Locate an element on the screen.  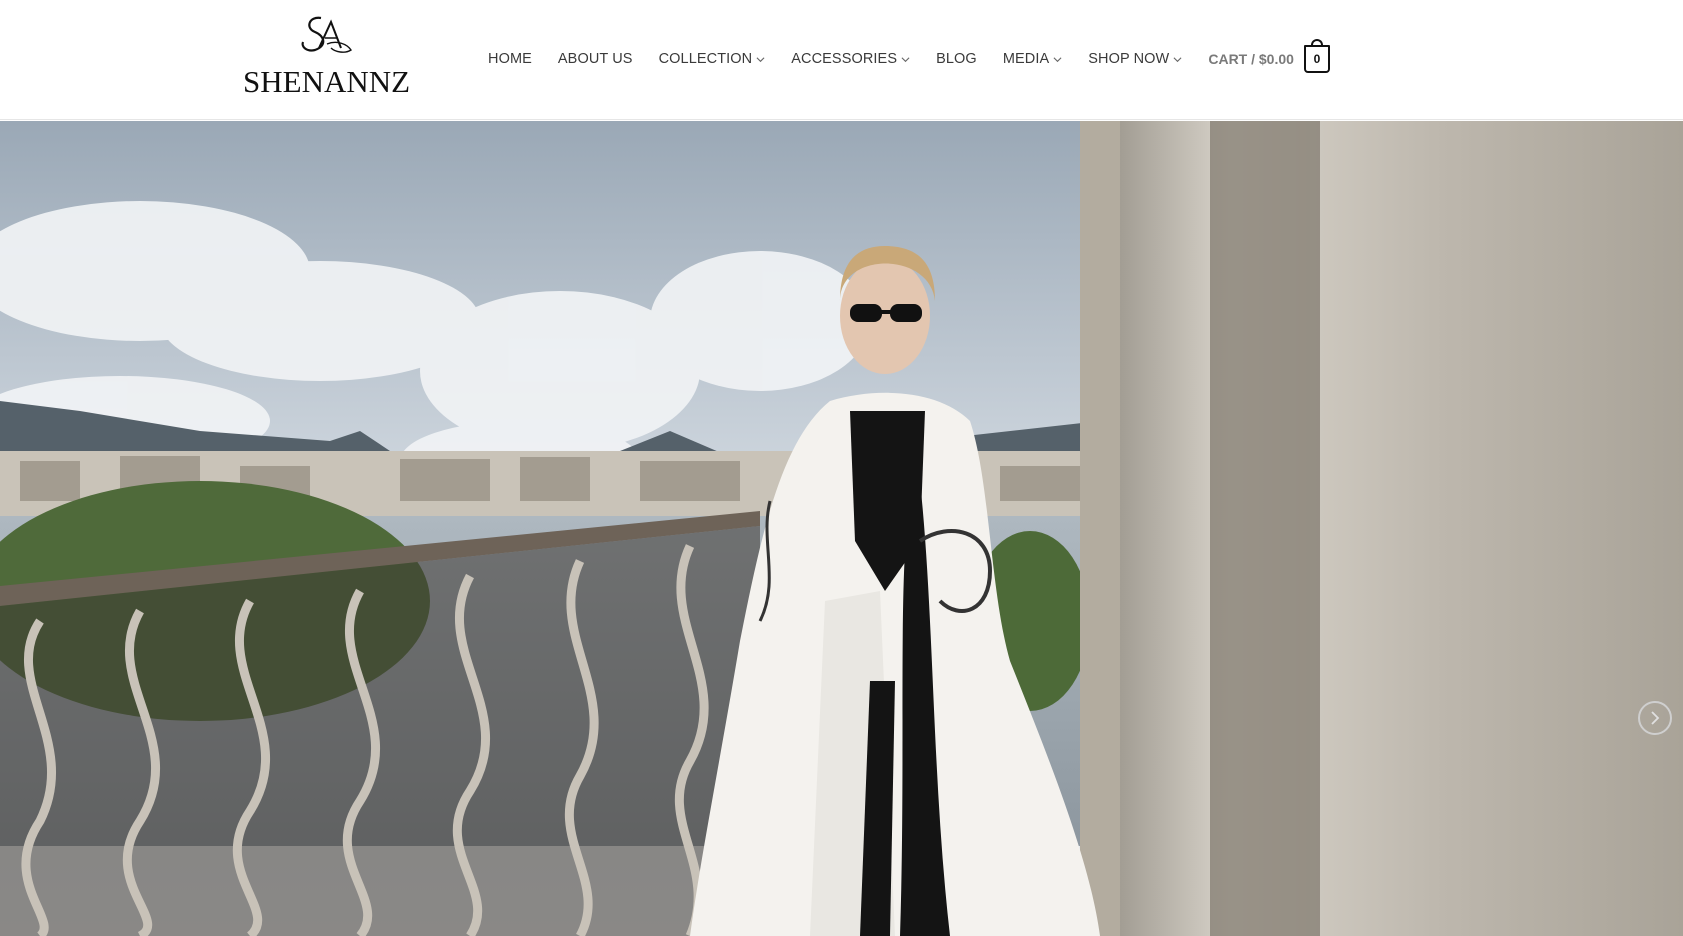
cart-link: CART / $0.00 0 is located at coordinates (1269, 56).